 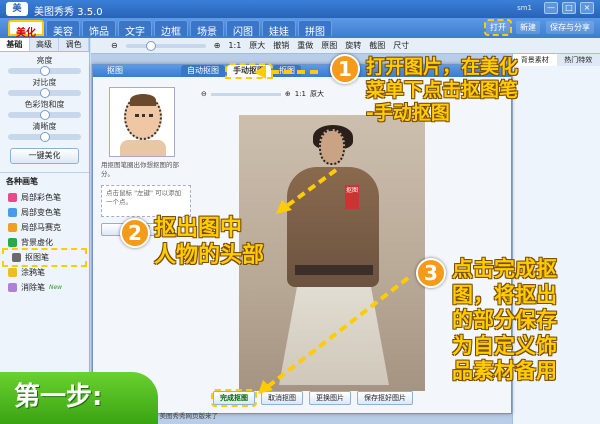 I want to click on size-button: 尺寸, so click(x=401, y=45).